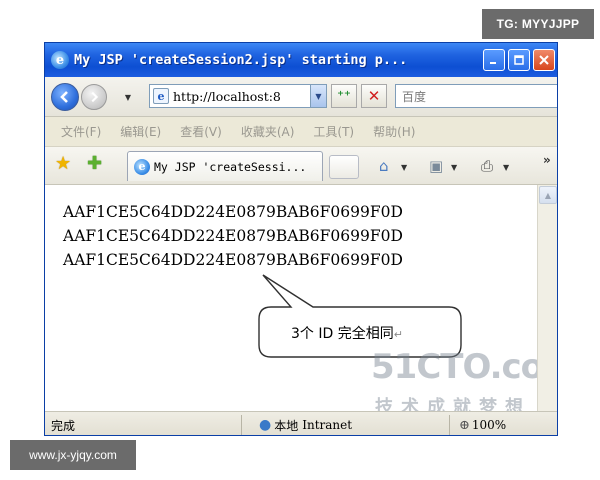  Describe the element at coordinates (398, 334) in the screenshot. I see `return-mark: ↵` at that location.